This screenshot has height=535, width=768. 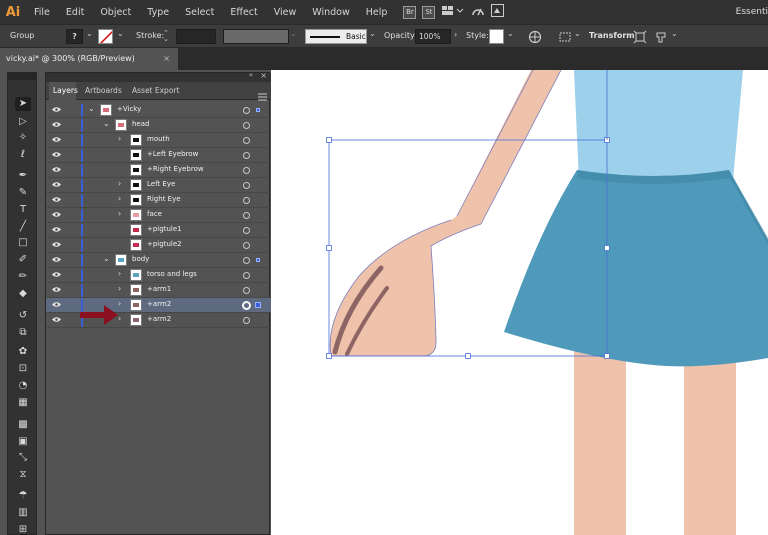 I want to click on eraser-tool-icon: ◆, so click(x=23, y=294).